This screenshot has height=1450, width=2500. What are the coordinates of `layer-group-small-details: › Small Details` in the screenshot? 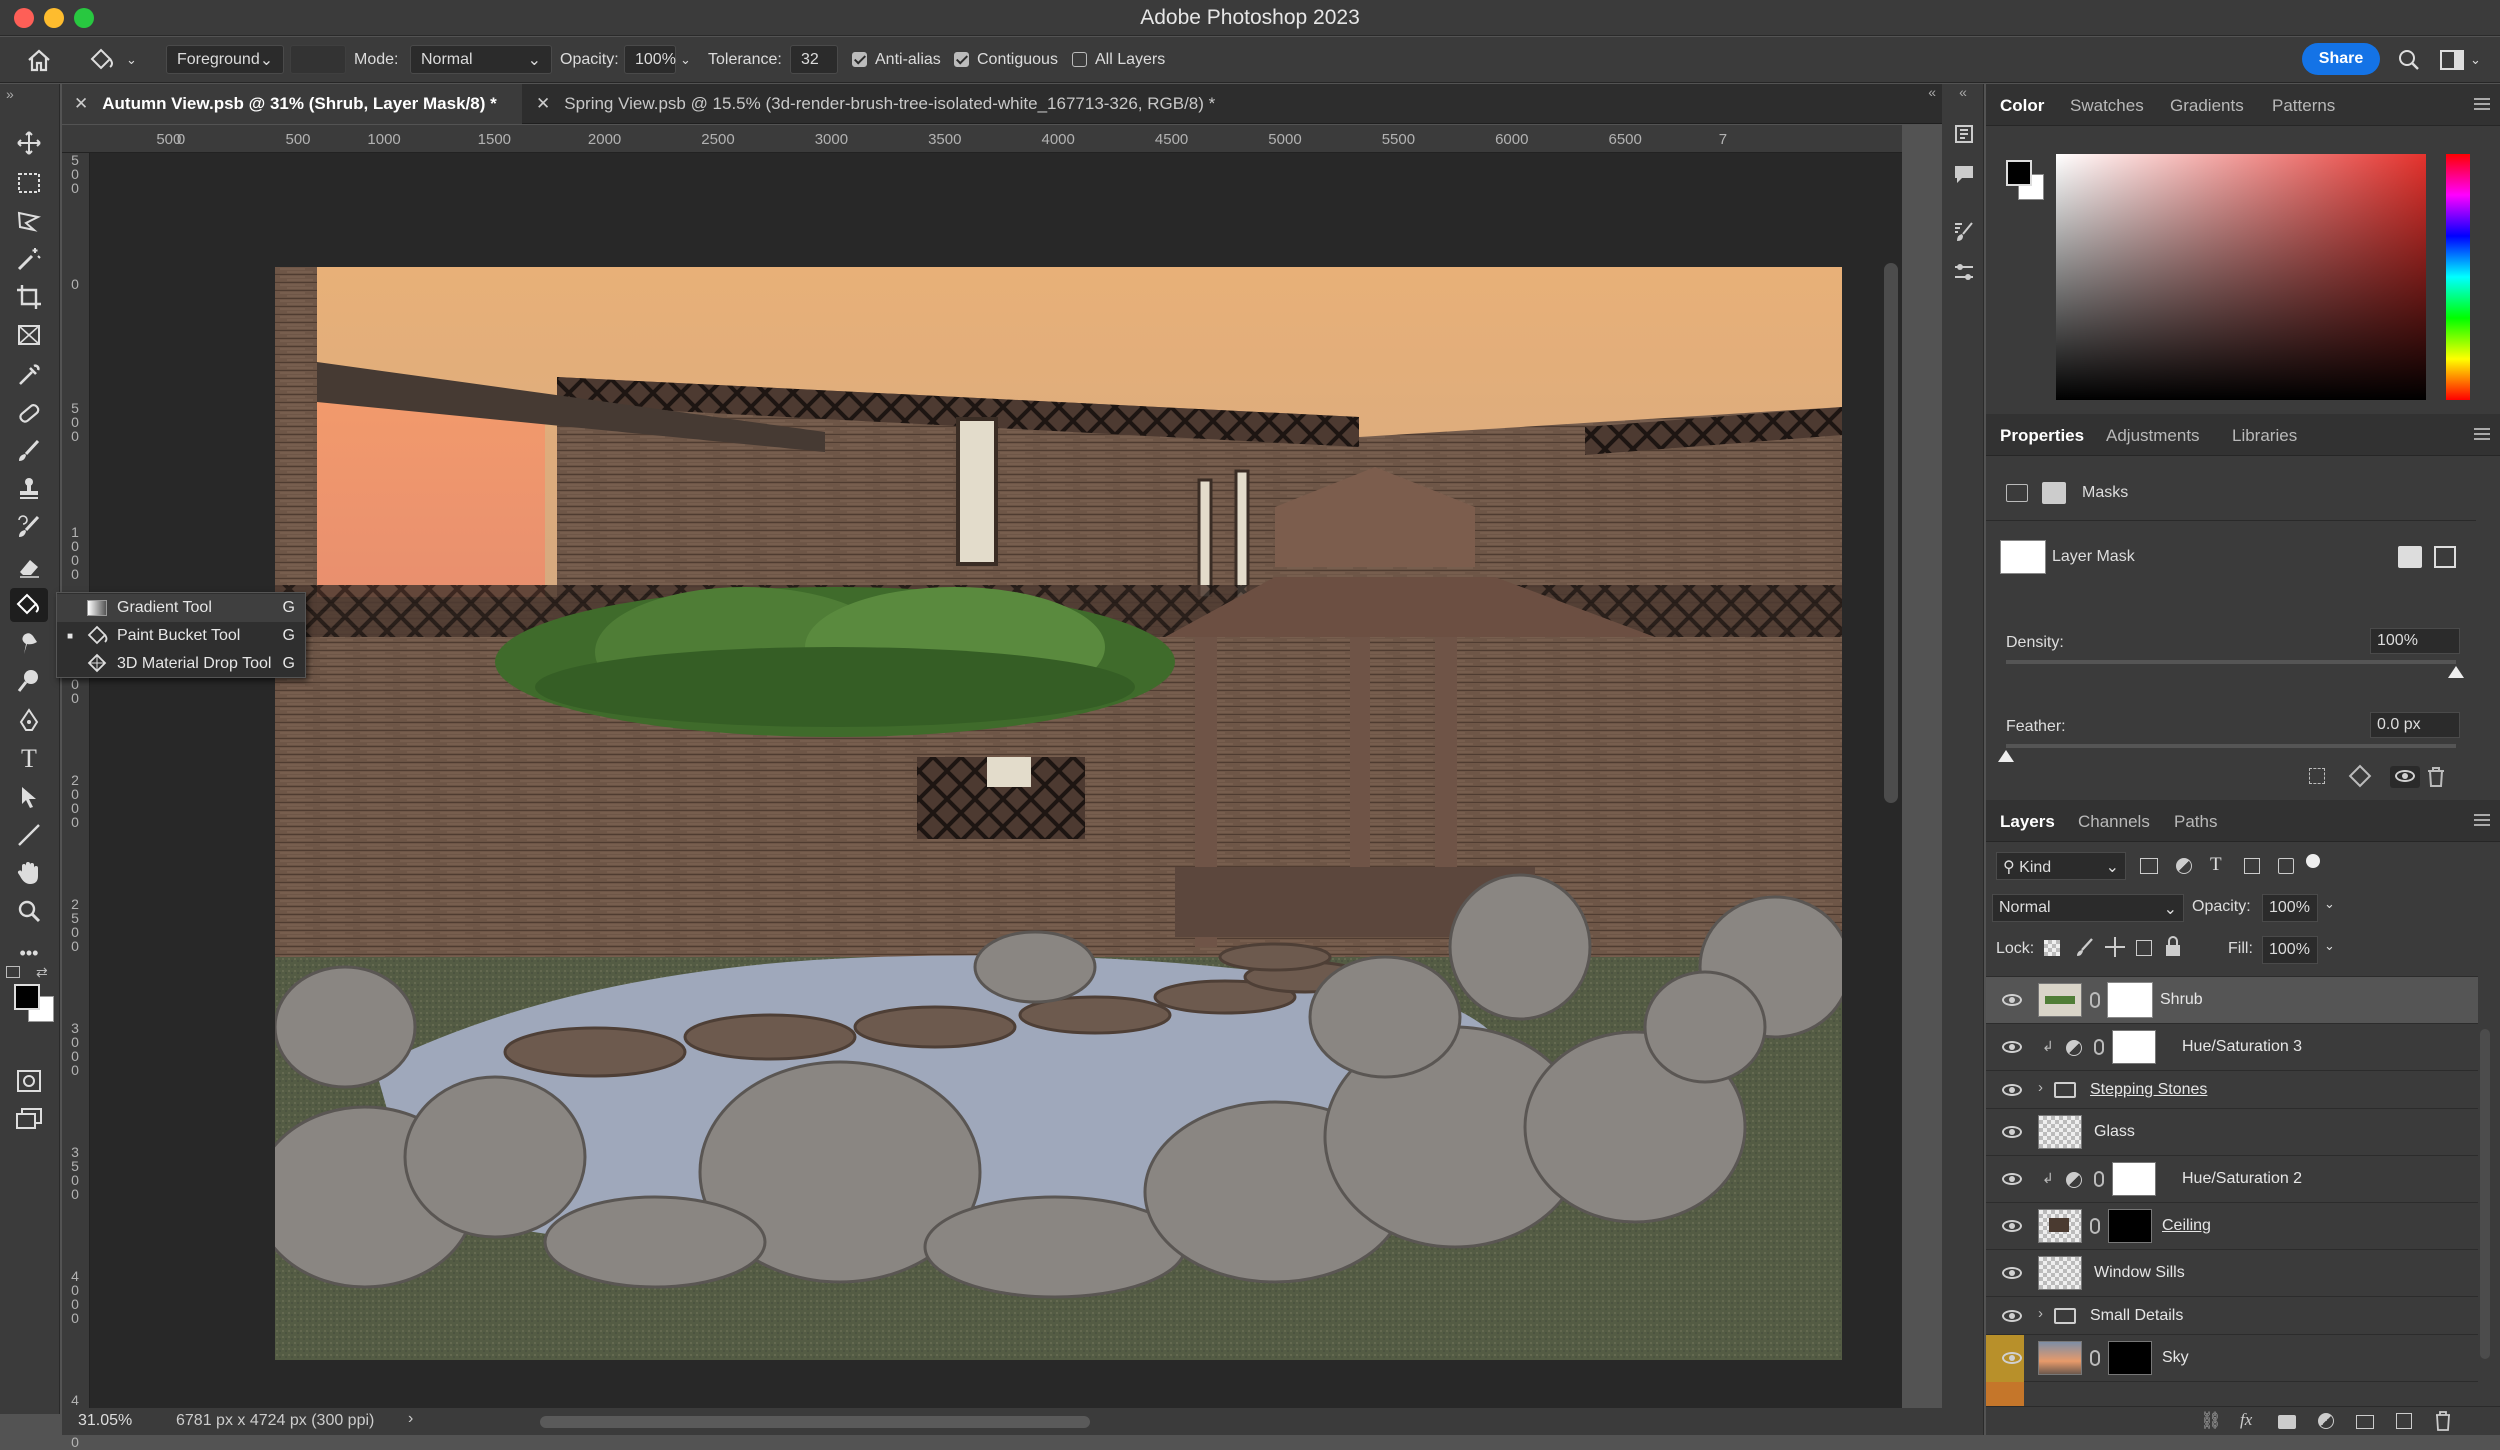 It's located at (2232, 1316).